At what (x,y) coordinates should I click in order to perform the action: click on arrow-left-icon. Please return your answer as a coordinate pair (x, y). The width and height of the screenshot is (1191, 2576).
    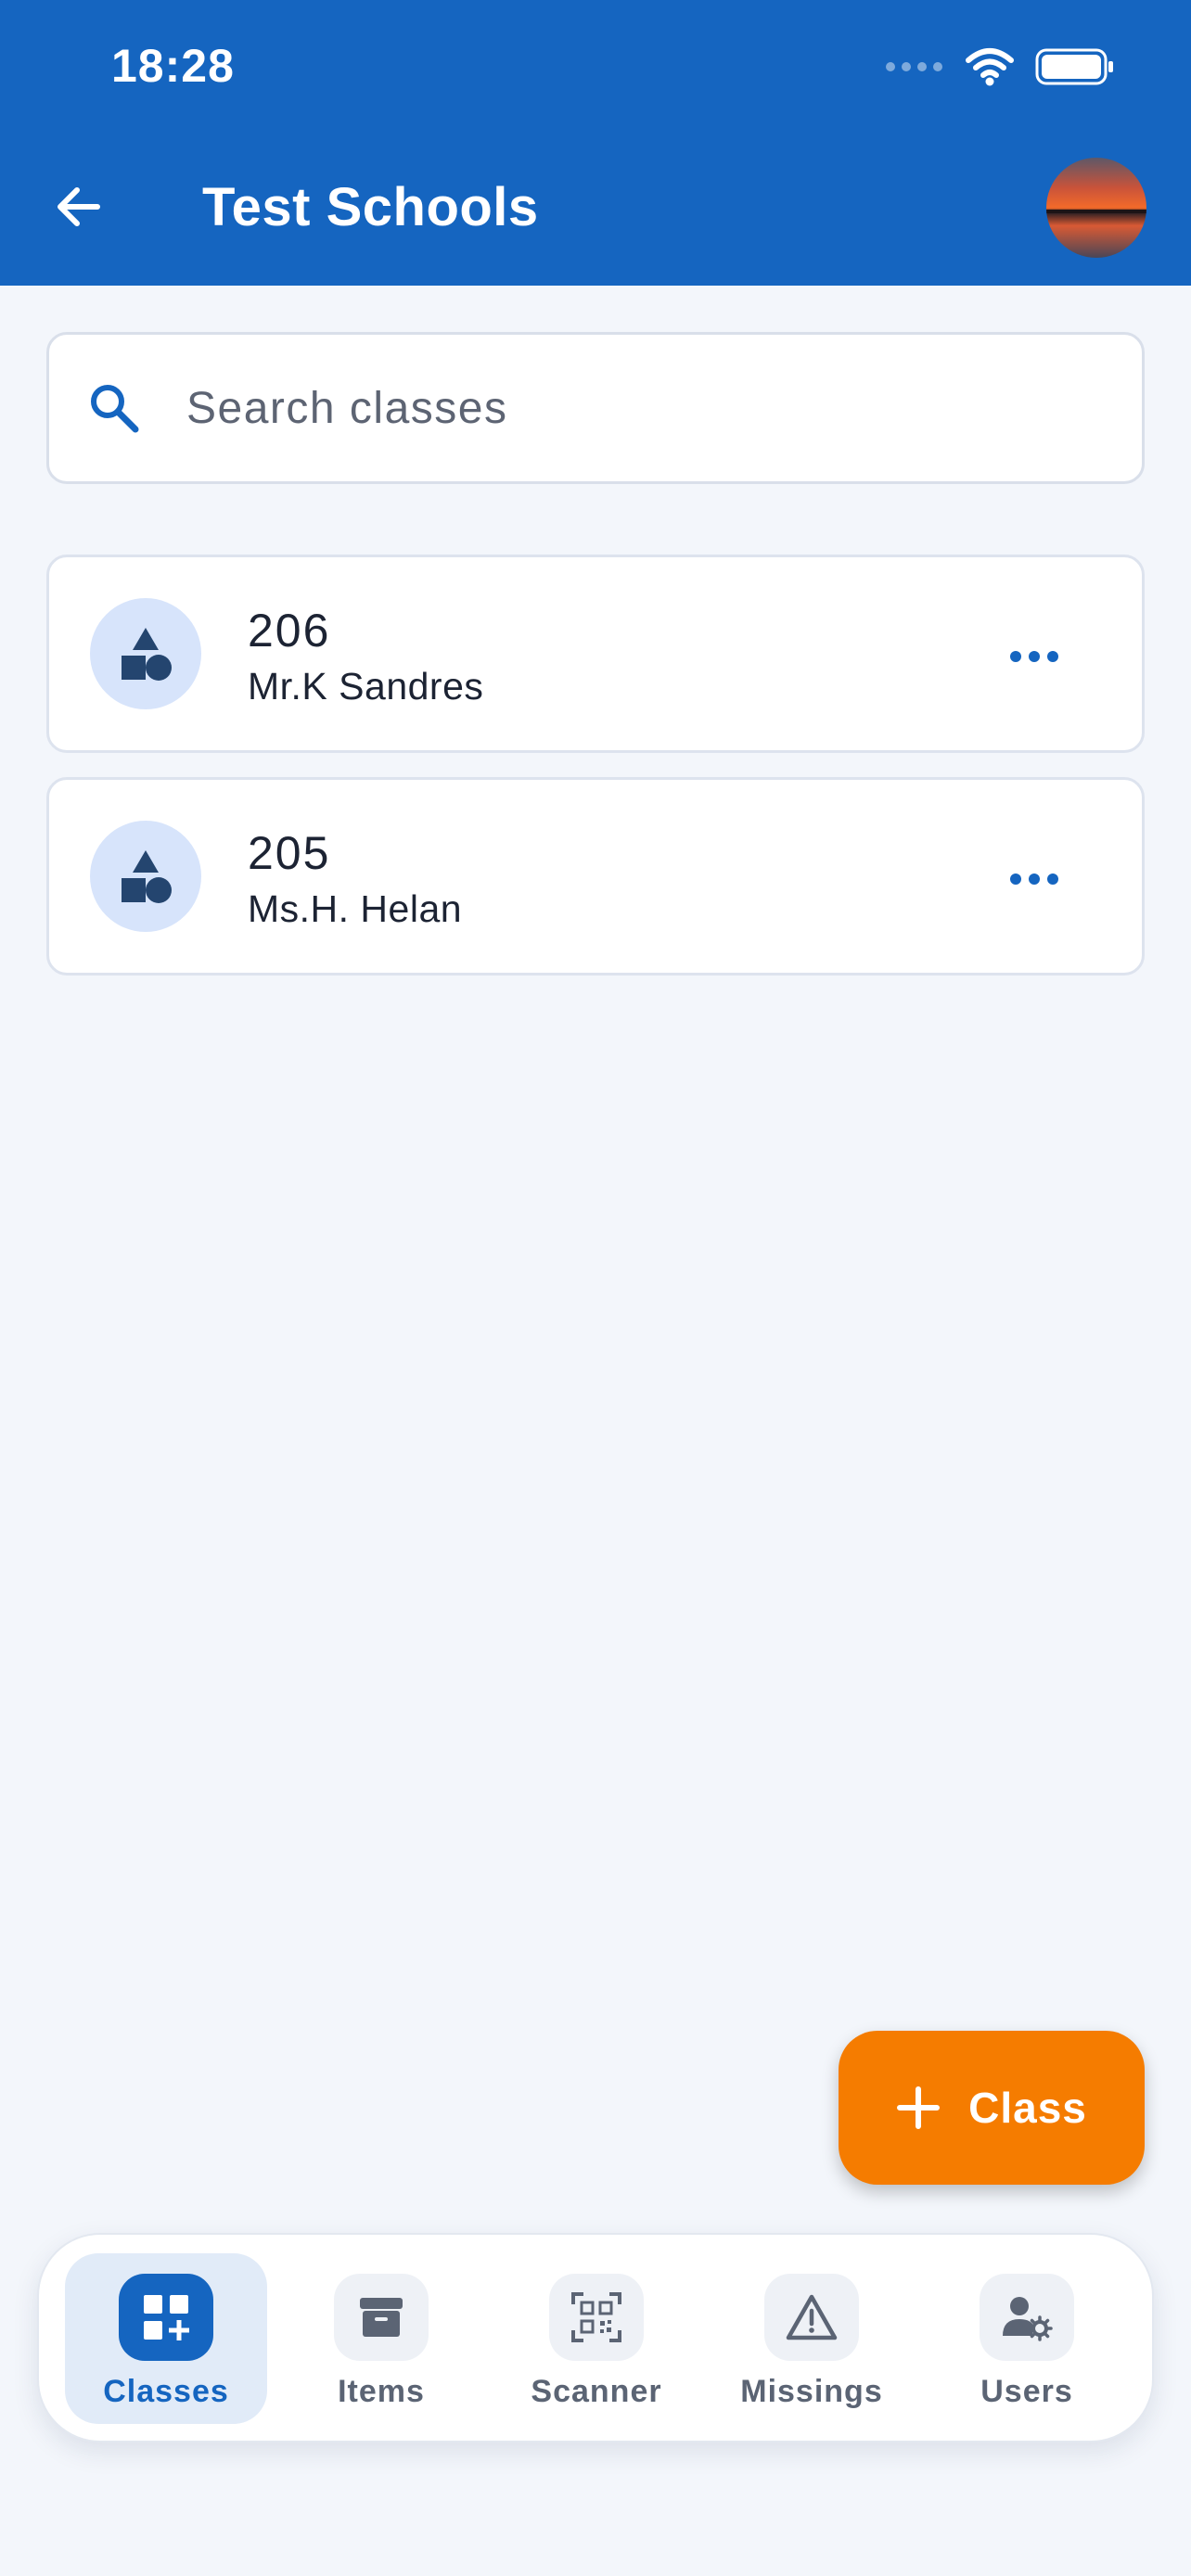
    Looking at the image, I should click on (79, 207).